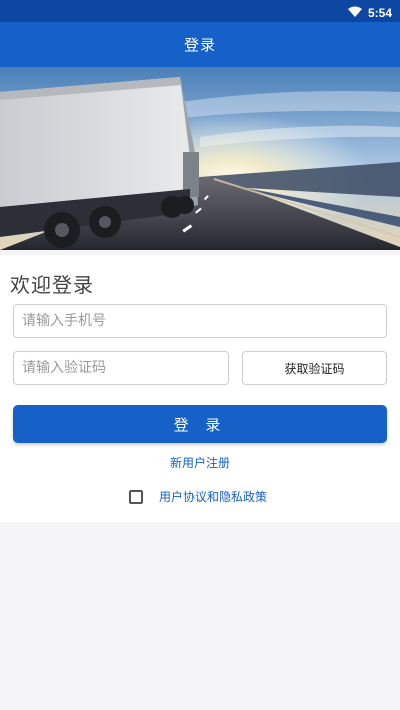 The width and height of the screenshot is (400, 710). What do you see at coordinates (200, 11) in the screenshot?
I see `status-bar: 5:54` at bounding box center [200, 11].